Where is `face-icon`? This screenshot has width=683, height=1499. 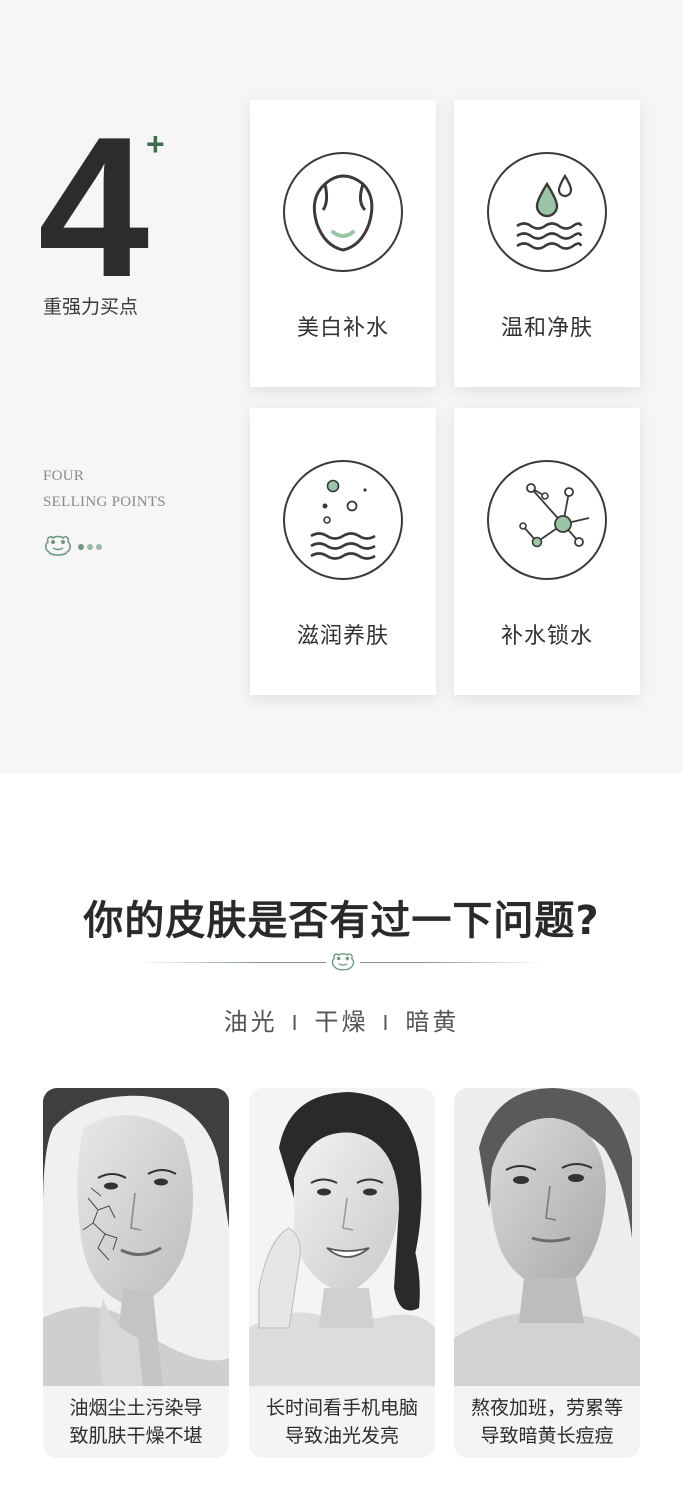
face-icon is located at coordinates (343, 212).